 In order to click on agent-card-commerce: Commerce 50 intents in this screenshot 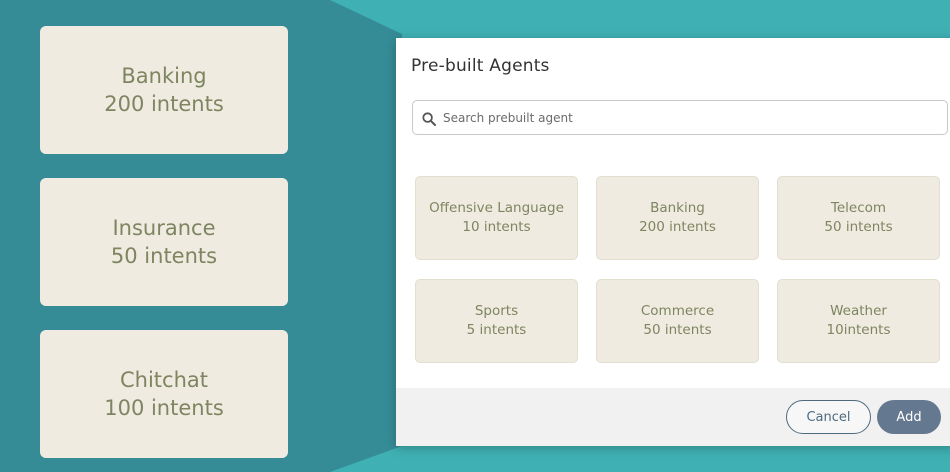, I will do `click(677, 321)`.